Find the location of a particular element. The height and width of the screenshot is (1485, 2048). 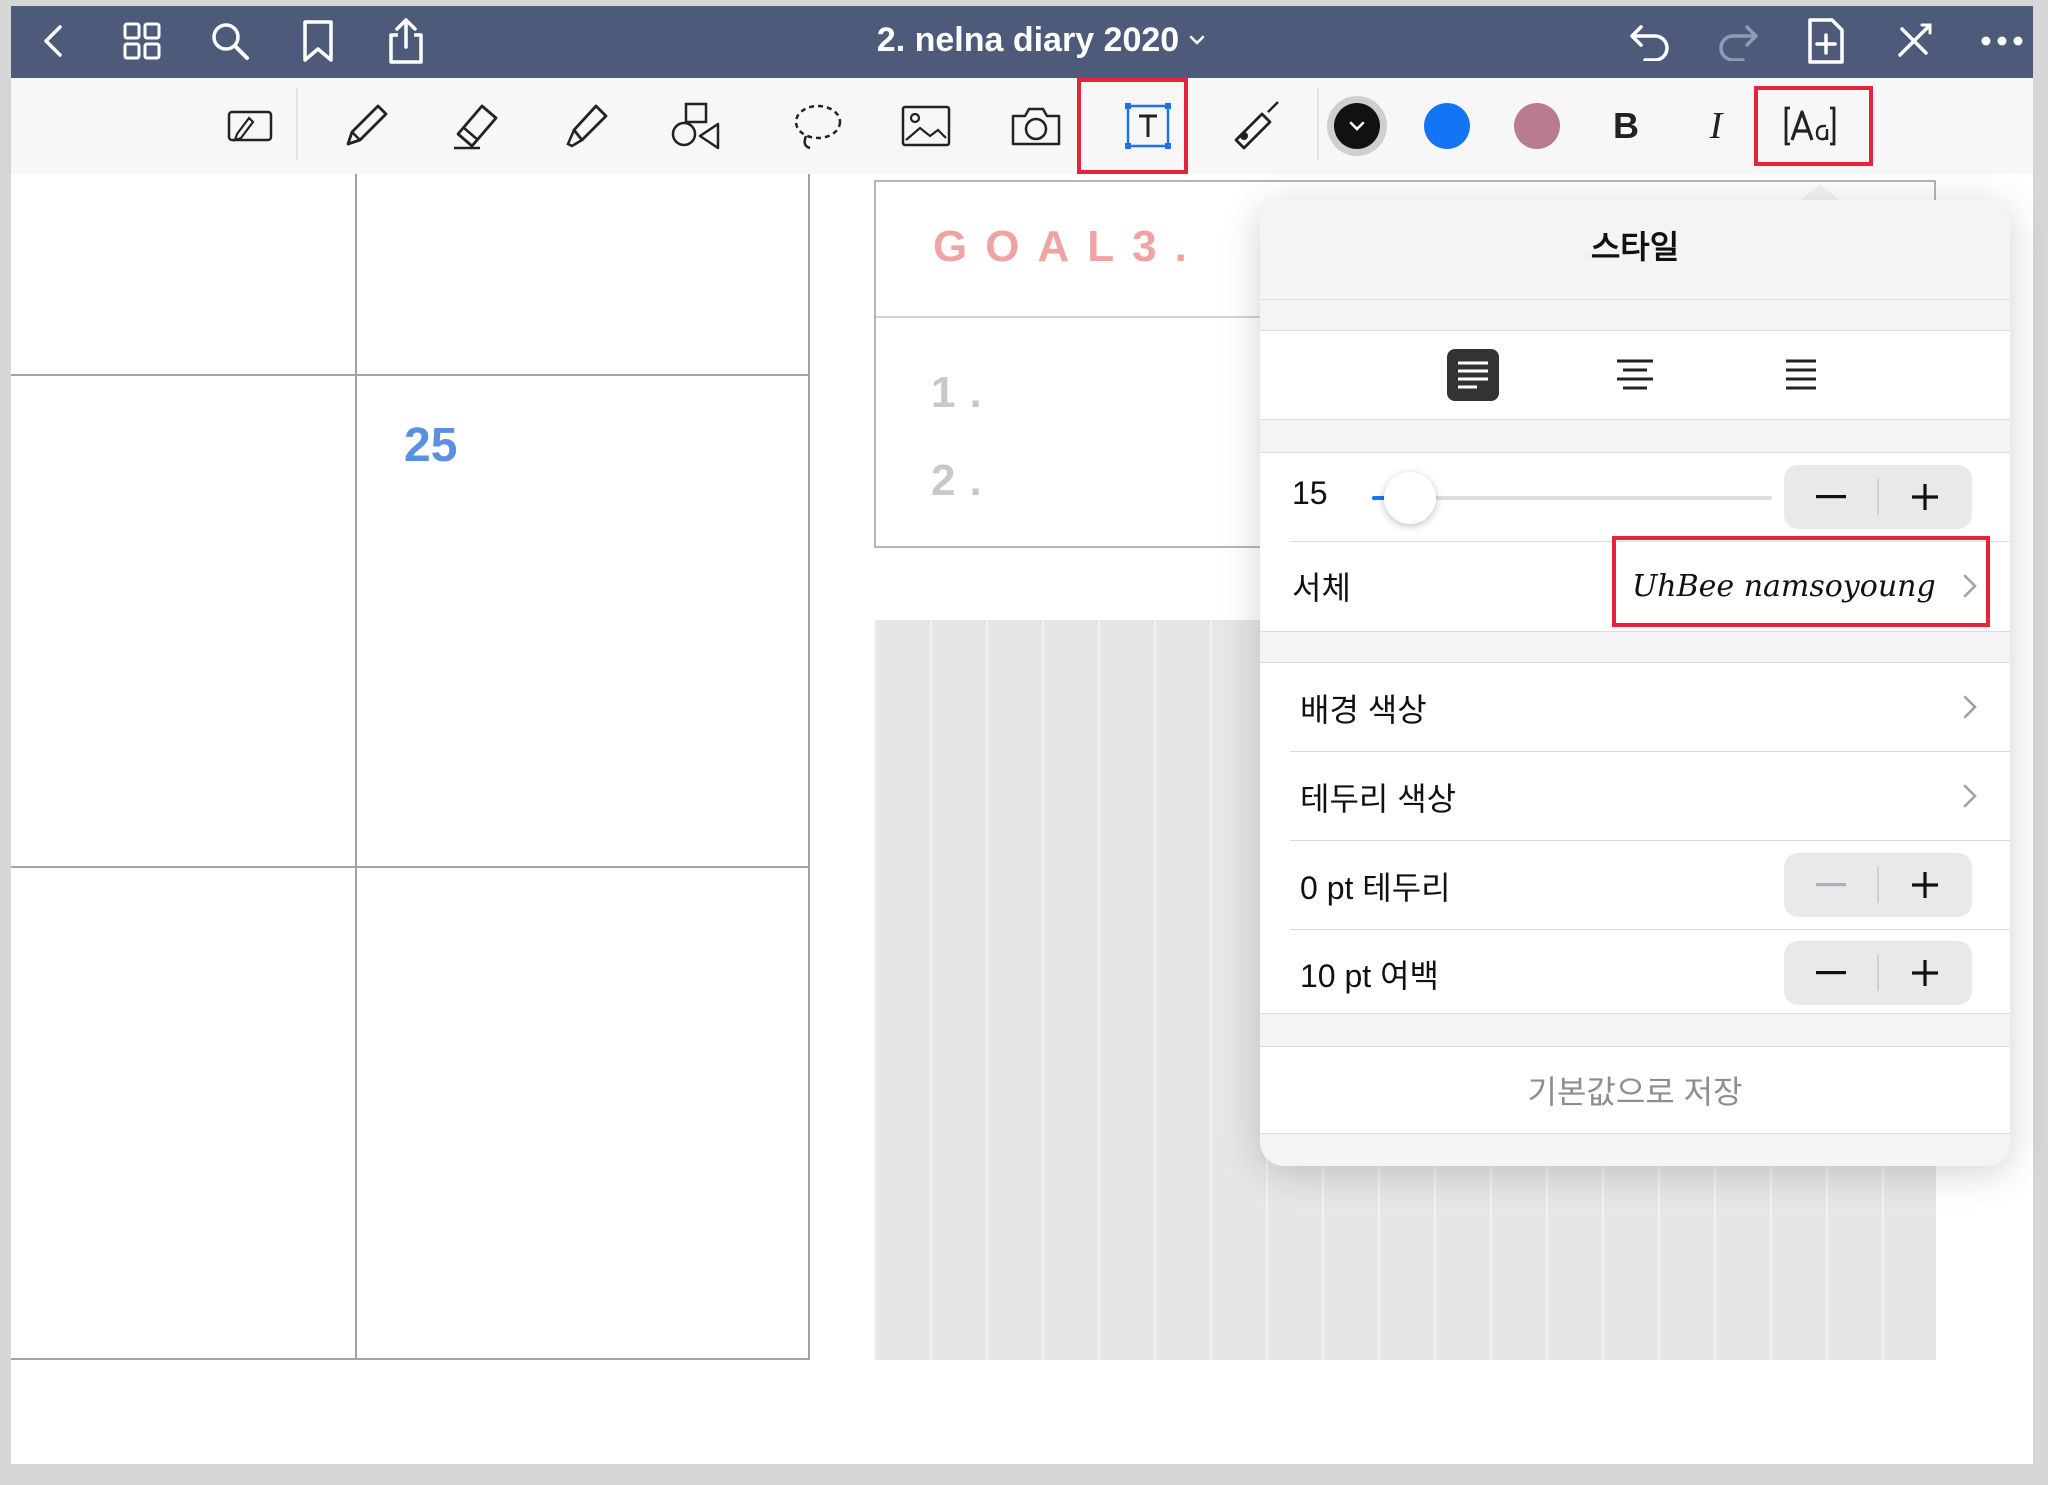

font-size-value: 15 is located at coordinates (1310, 493).